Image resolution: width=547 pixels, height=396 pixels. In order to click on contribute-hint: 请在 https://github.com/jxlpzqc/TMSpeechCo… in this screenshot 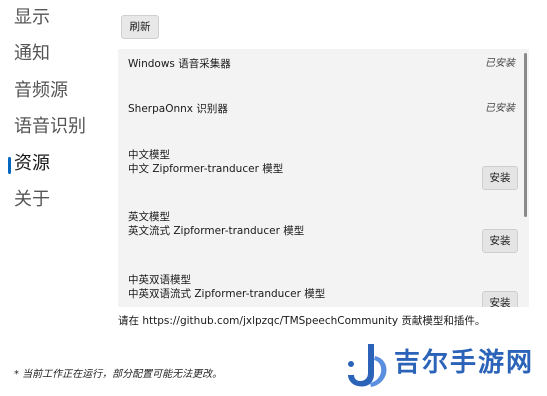, I will do `click(302, 321)`.